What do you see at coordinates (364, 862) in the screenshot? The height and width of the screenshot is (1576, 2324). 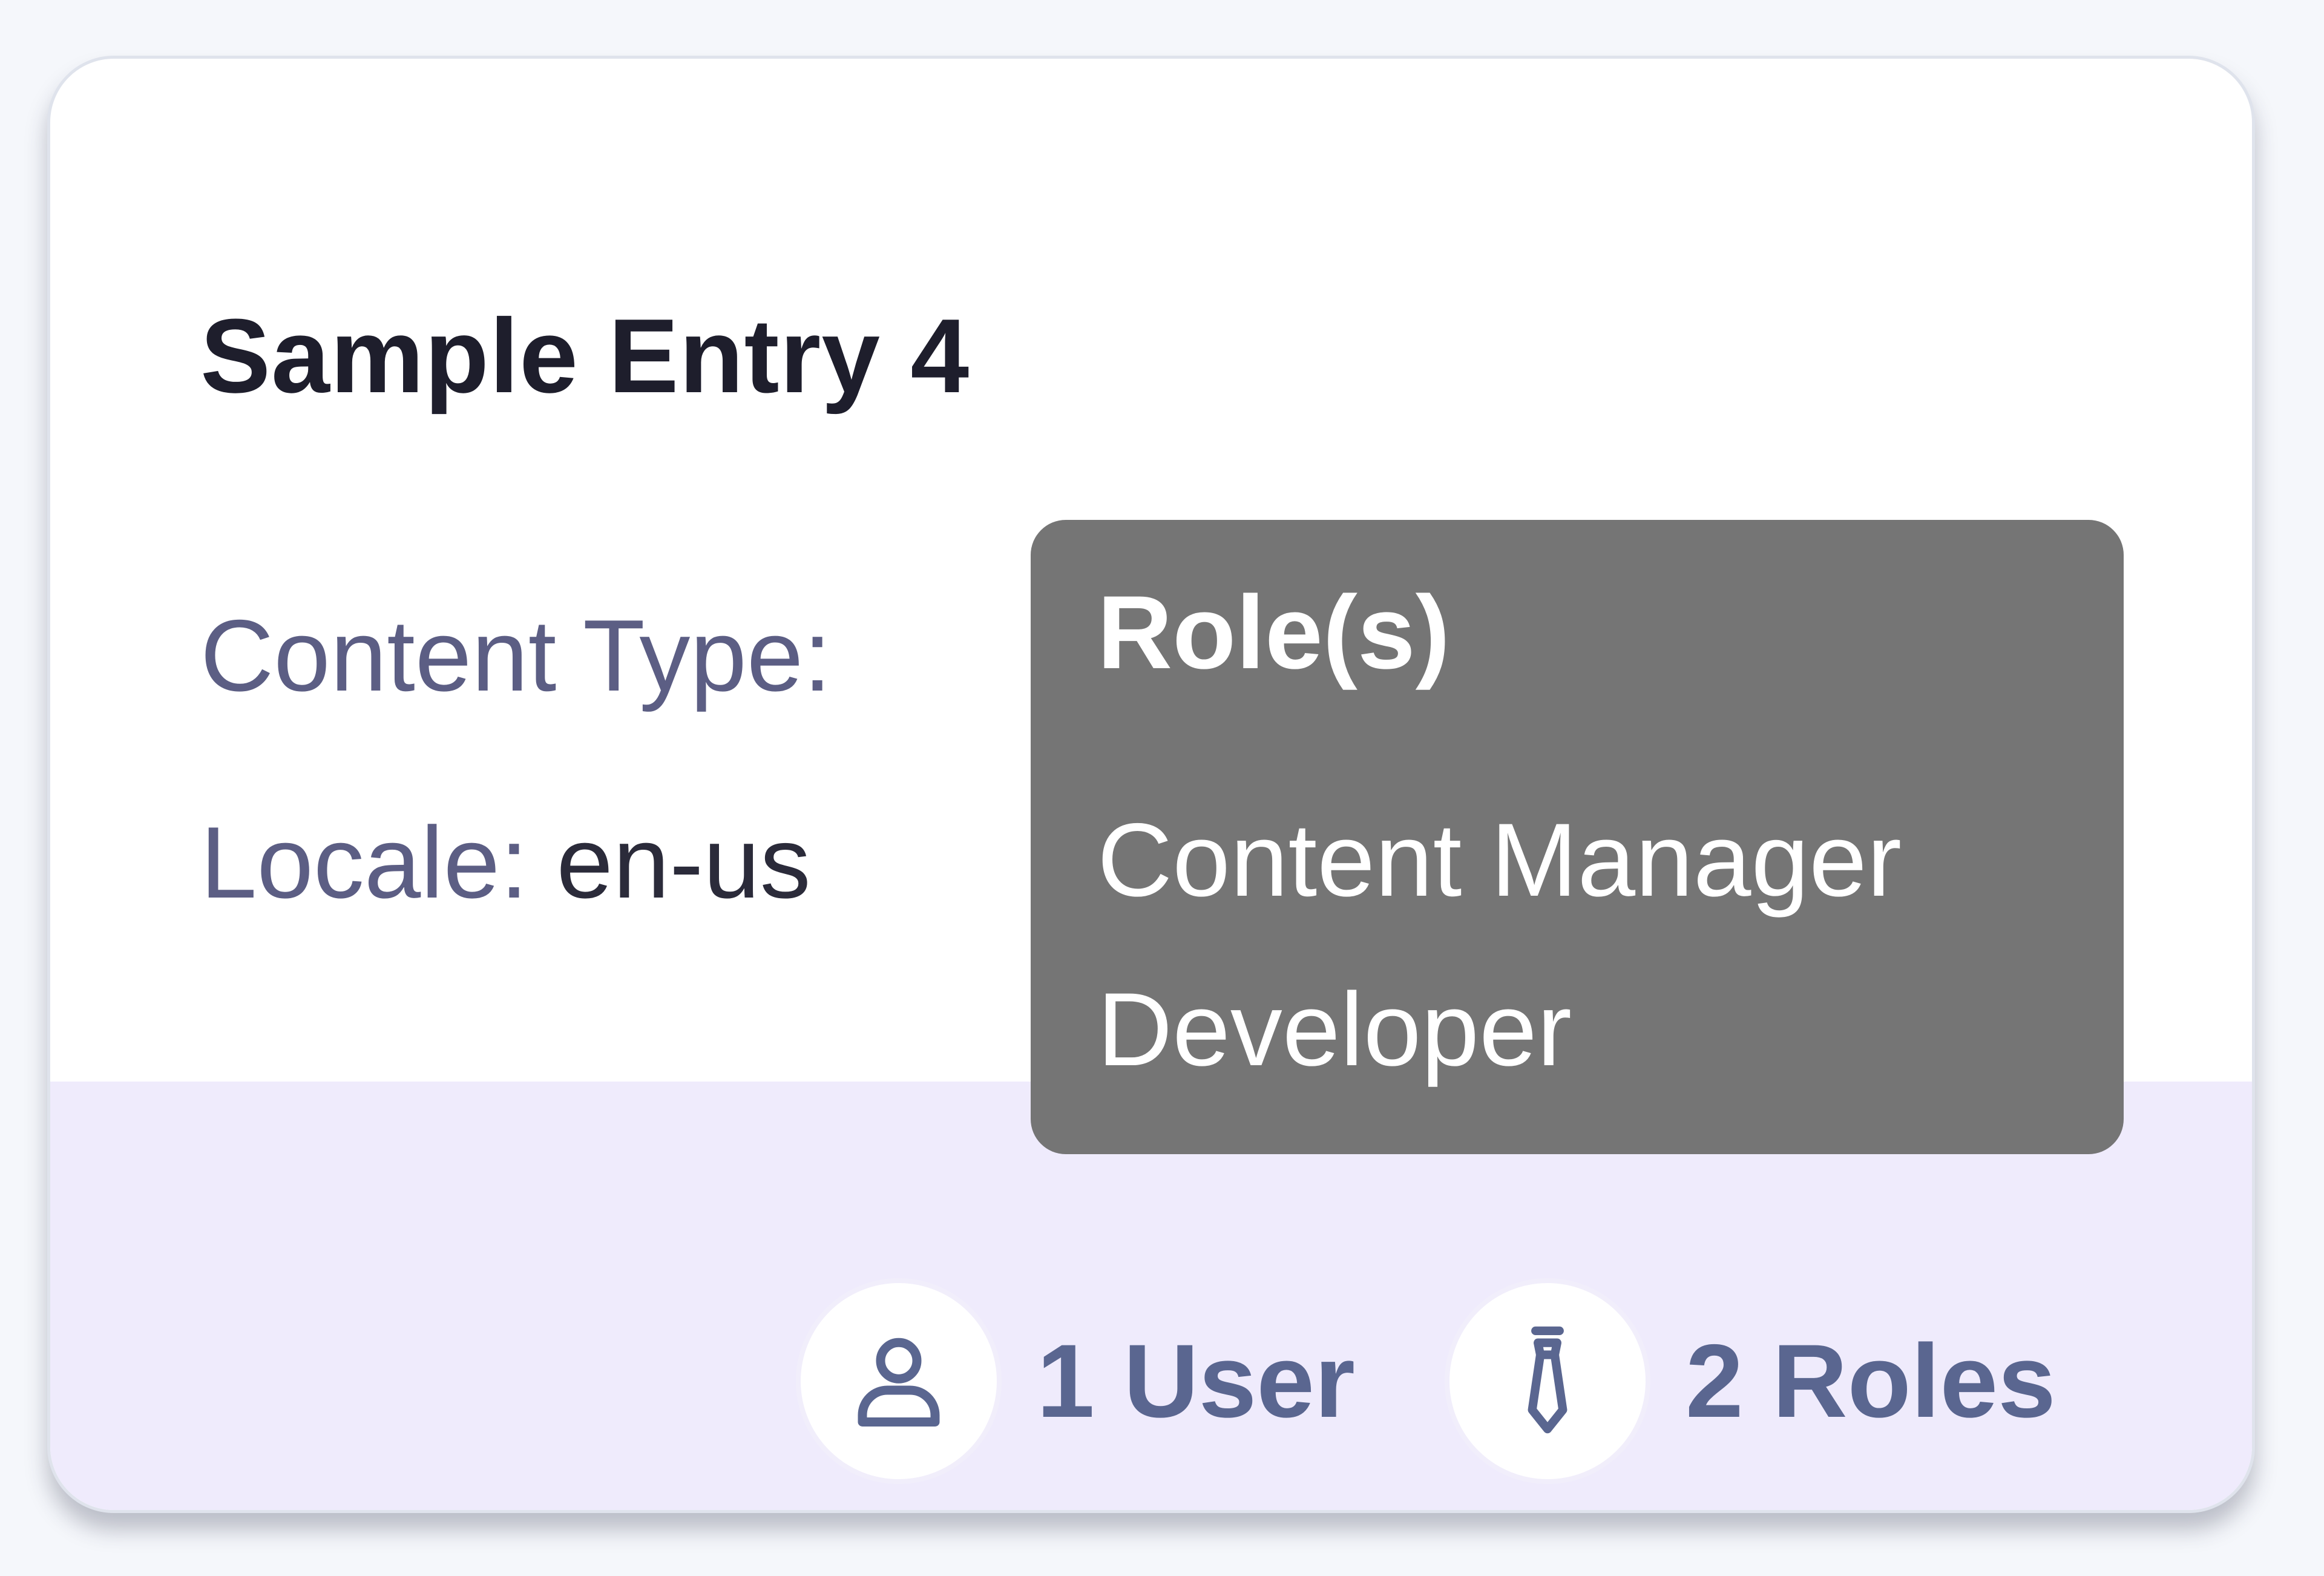 I see `locale-label: Locale:` at bounding box center [364, 862].